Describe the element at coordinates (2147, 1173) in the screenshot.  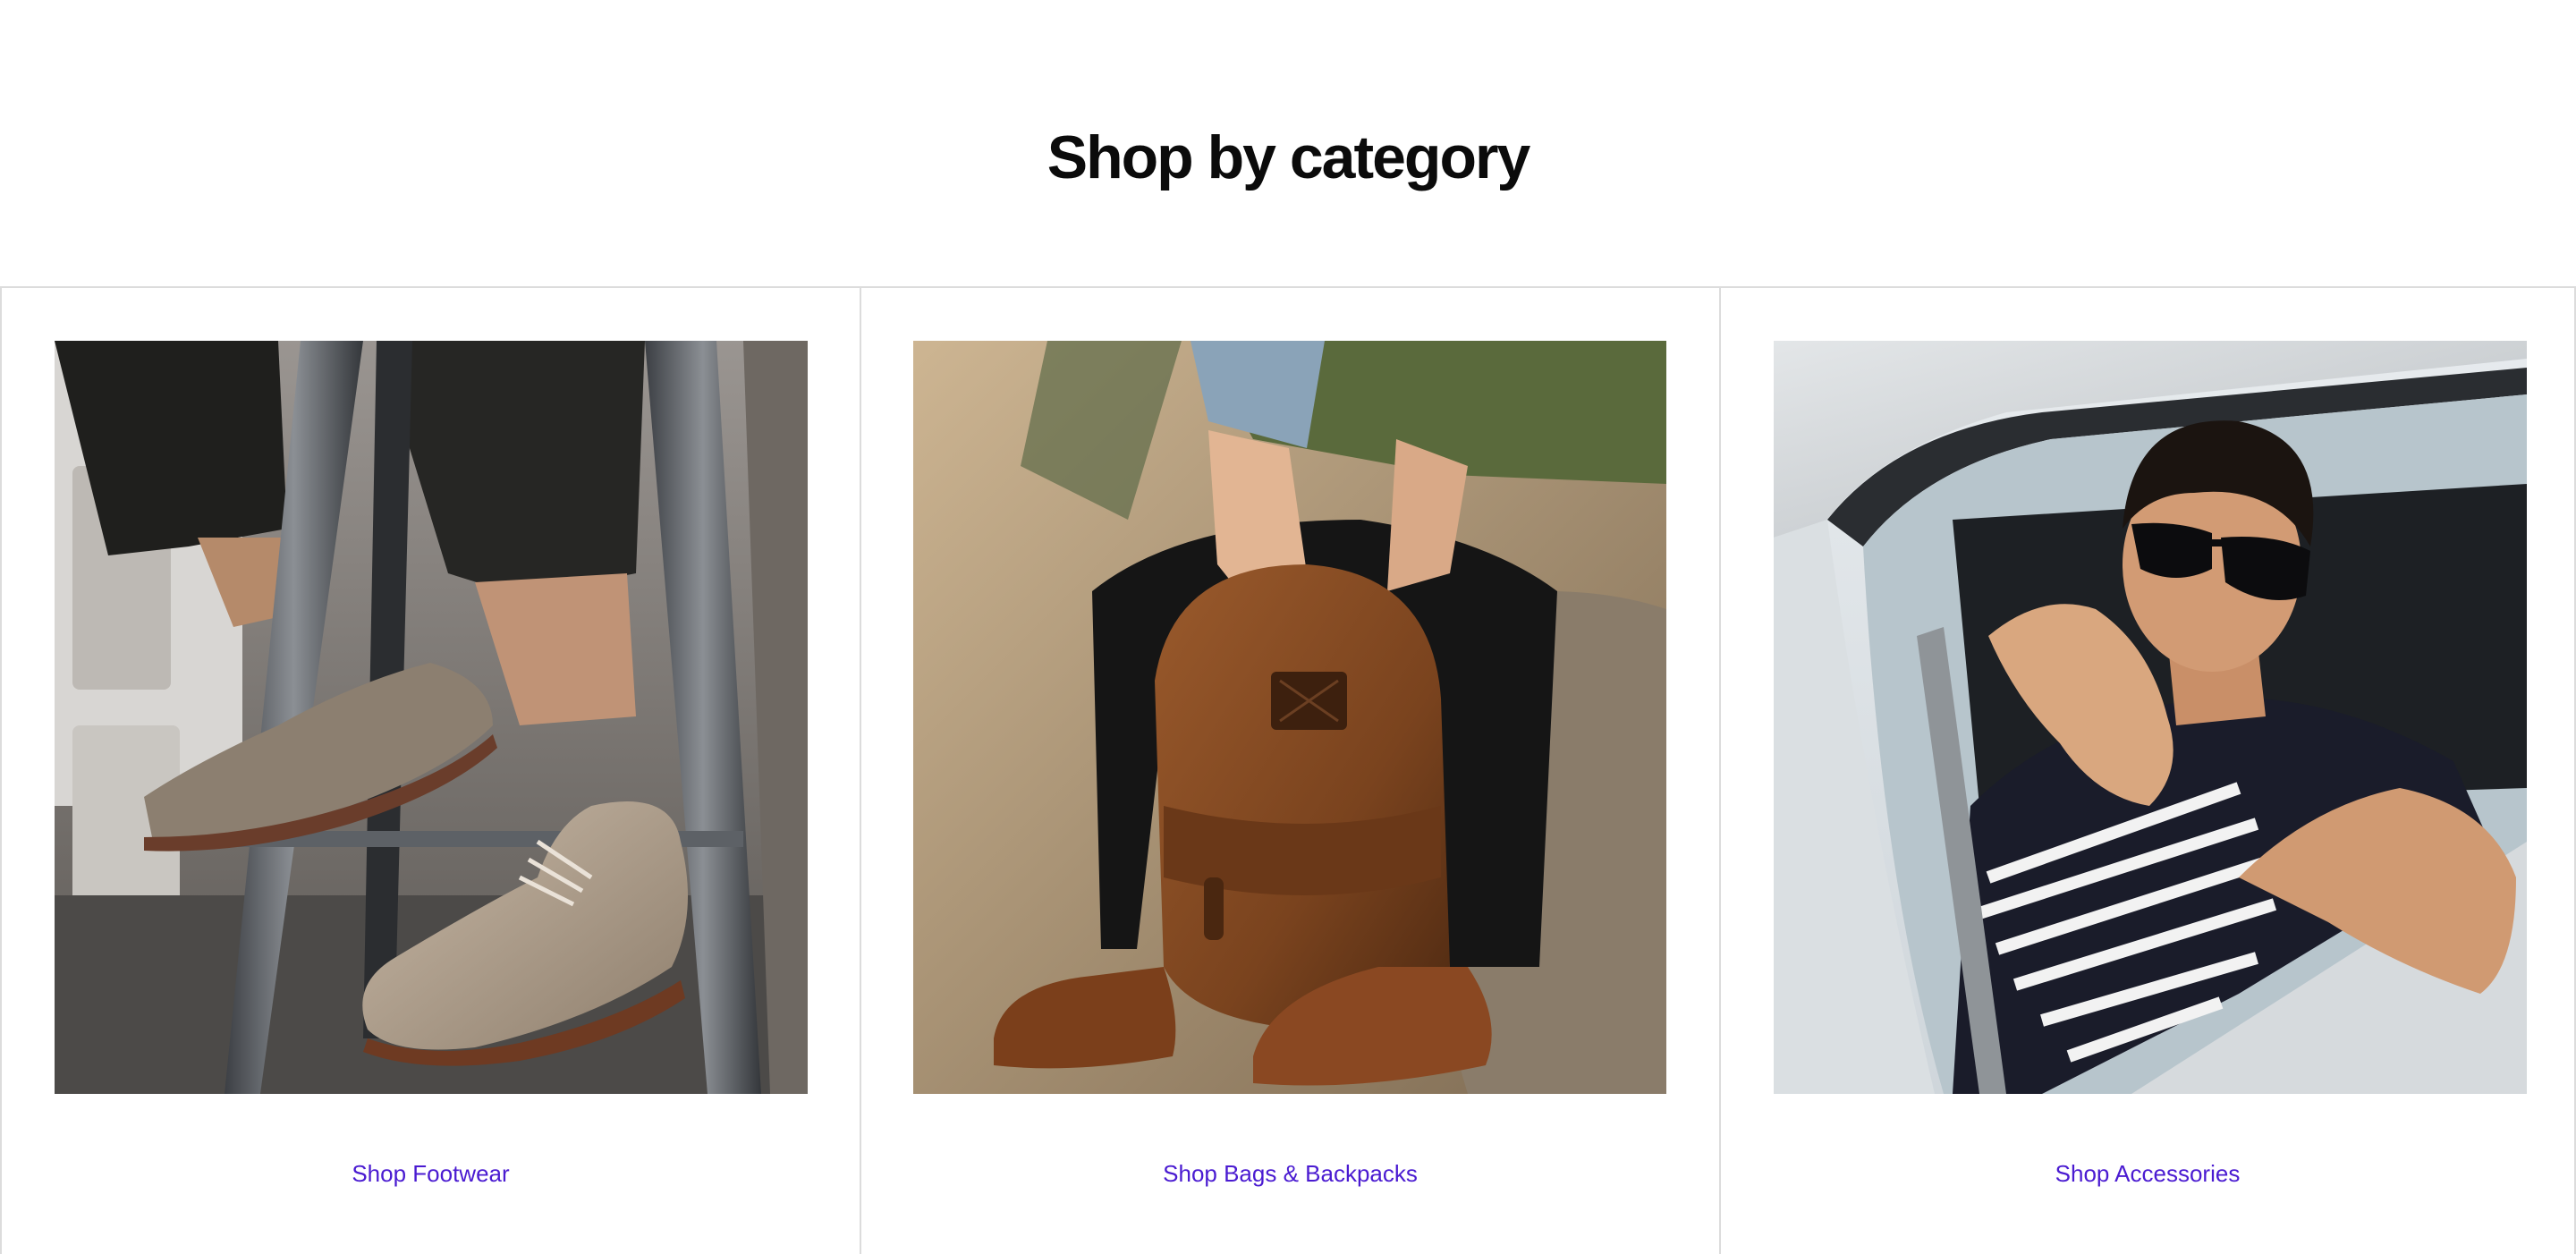
I see `category-link-accessories: Shop Accessories` at that location.